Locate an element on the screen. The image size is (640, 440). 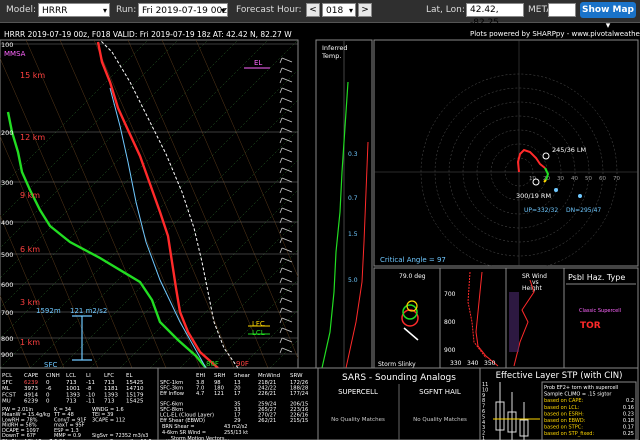
pressure-tick-label: 800 is located at coordinates (7, 339).